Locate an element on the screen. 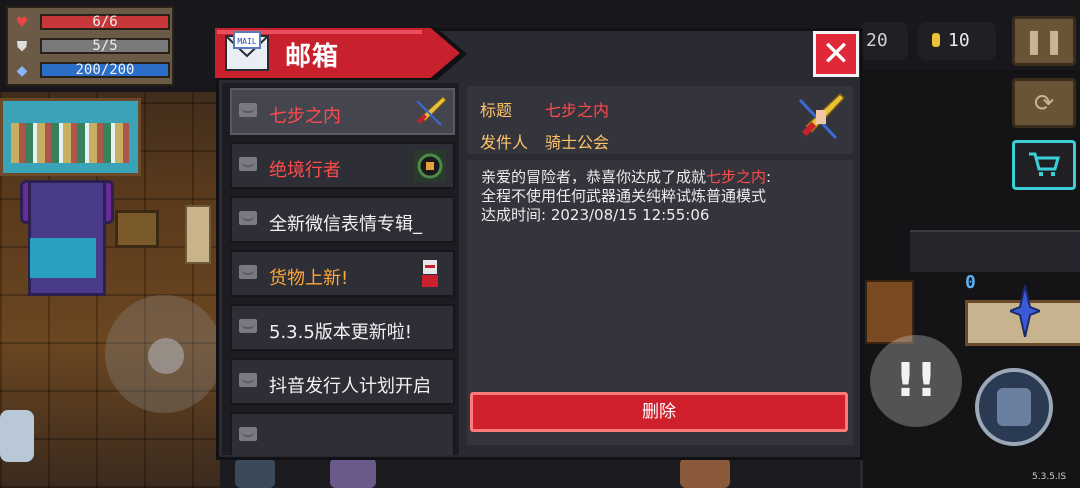 The image size is (1080, 488). shop-button is located at coordinates (1044, 165).